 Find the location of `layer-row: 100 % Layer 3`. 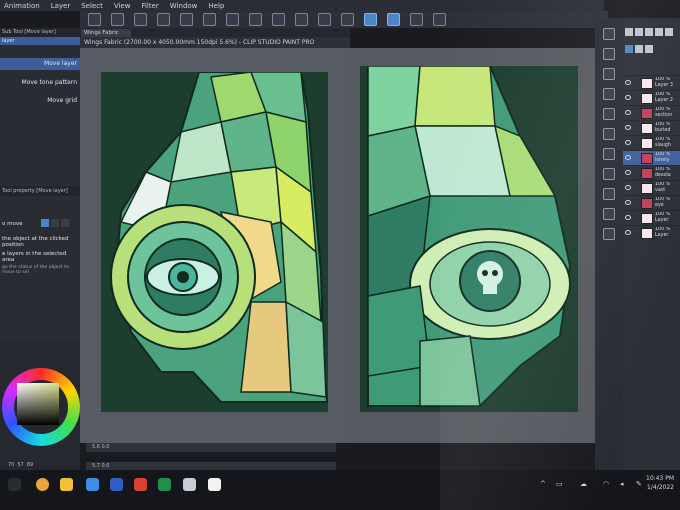

layer-row: 100 % Layer 3 is located at coordinates (651, 82).